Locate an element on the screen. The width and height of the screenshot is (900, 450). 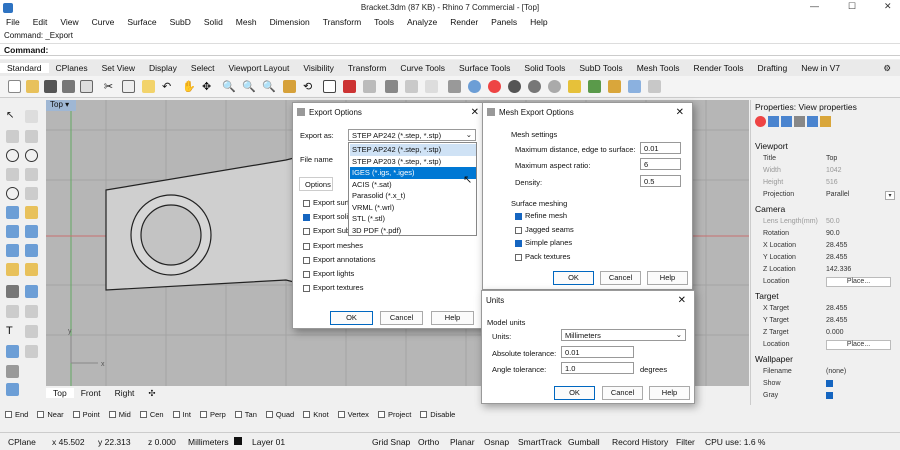
new-file-icon is located at coordinates (14, 86).